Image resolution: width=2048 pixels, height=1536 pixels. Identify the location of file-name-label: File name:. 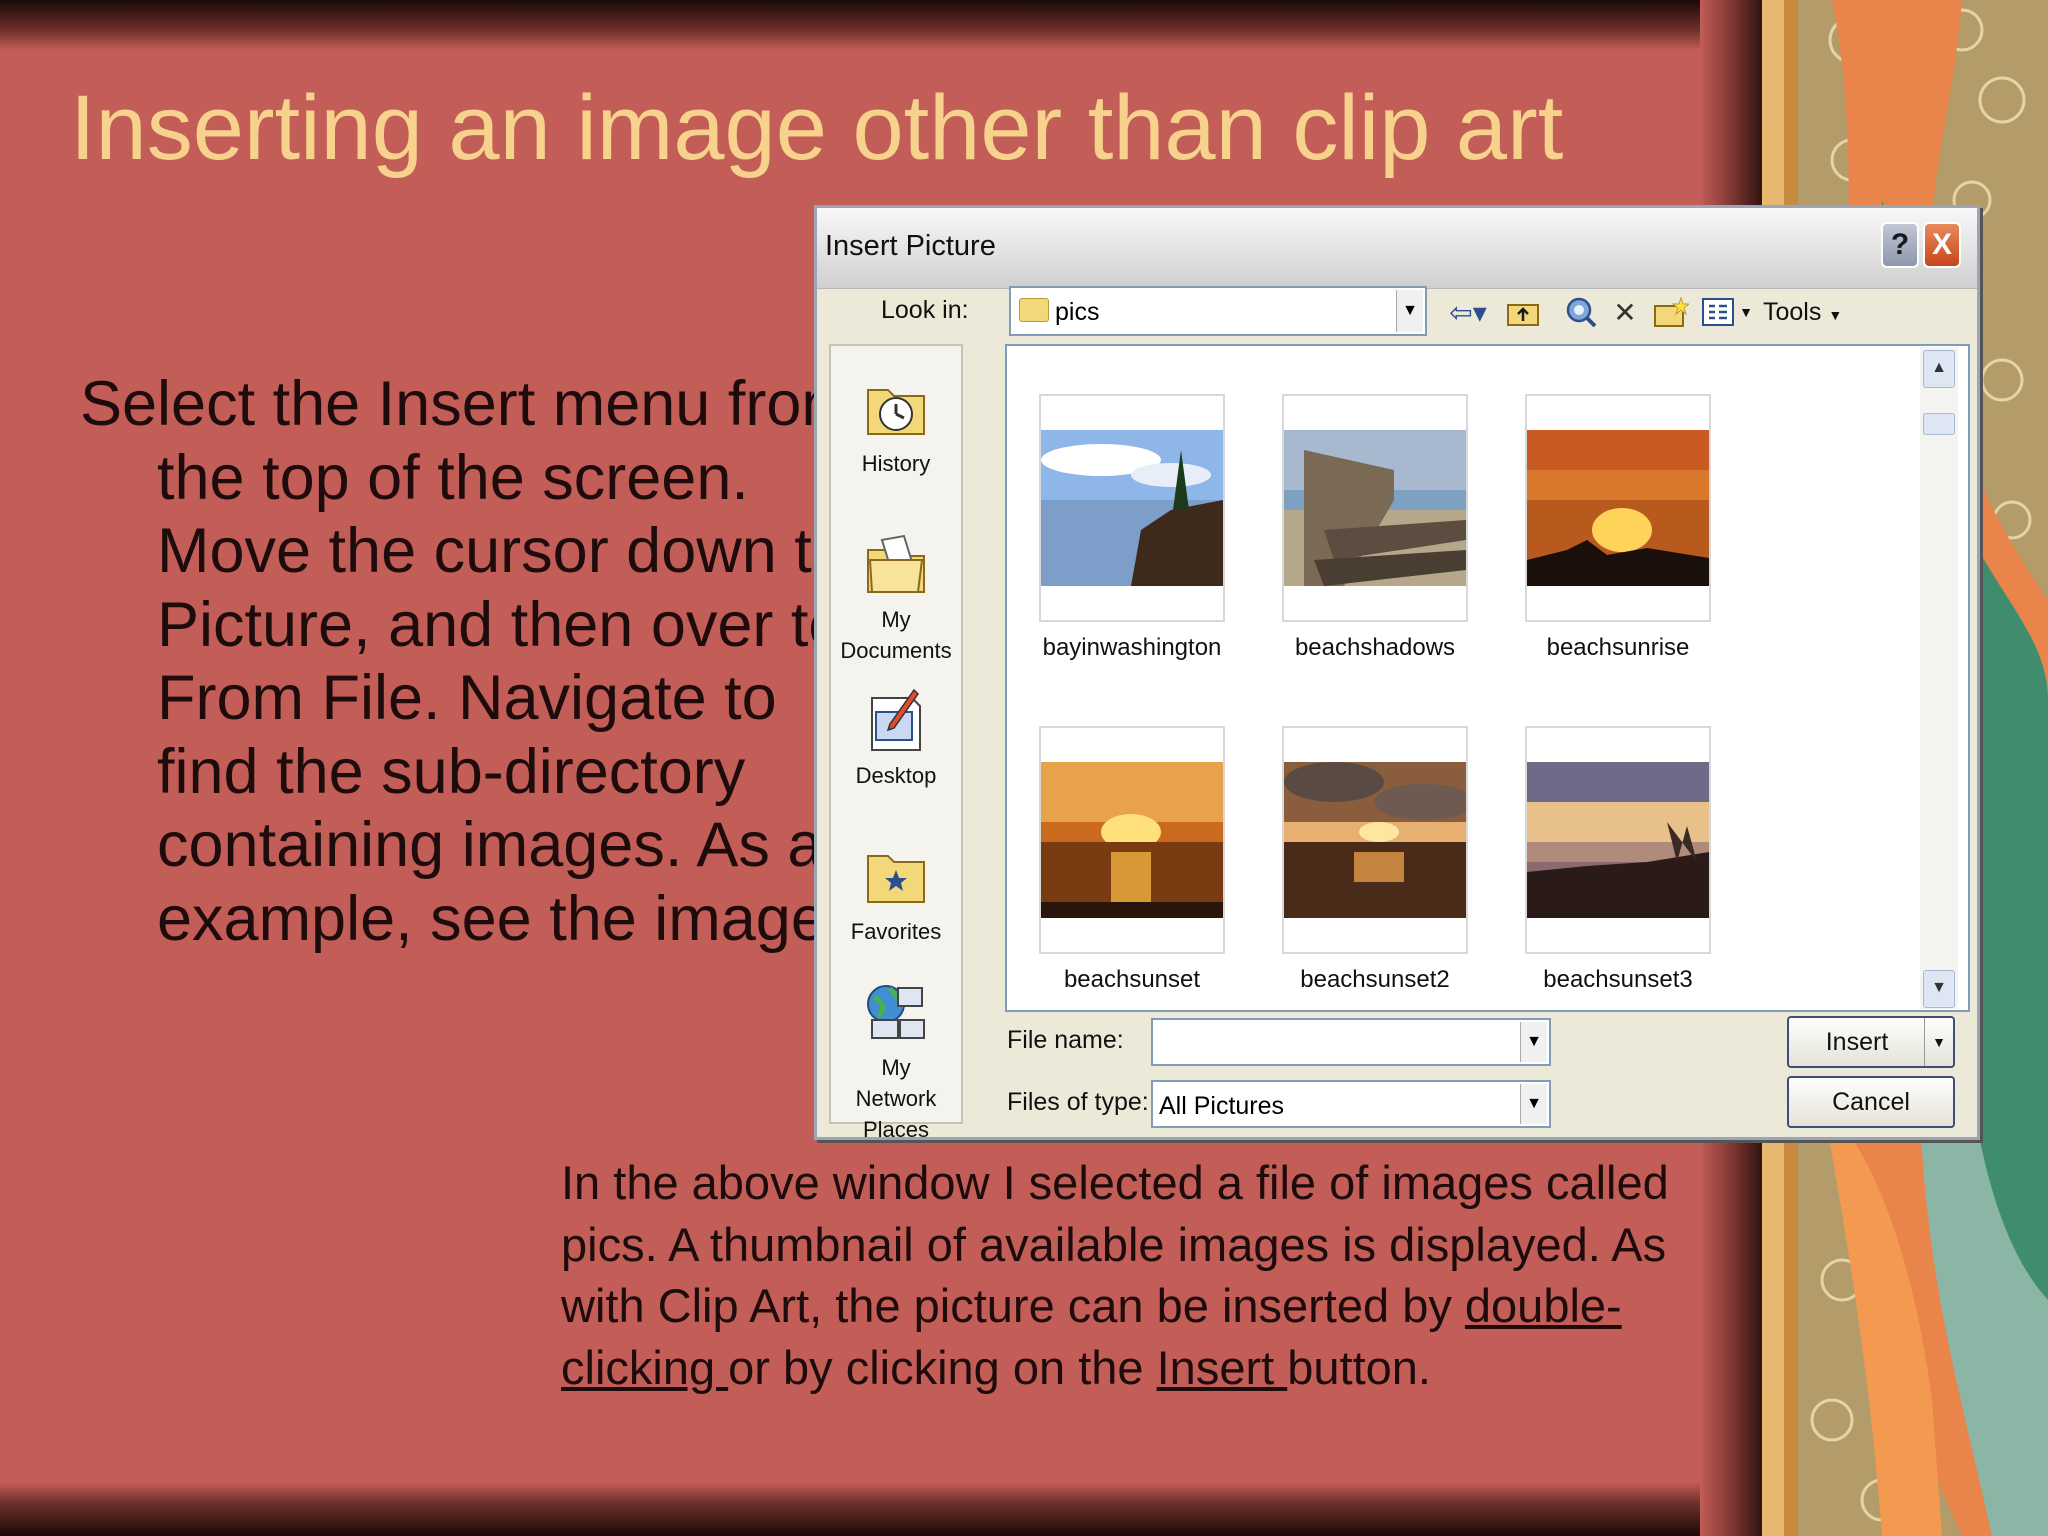
(1065, 1040).